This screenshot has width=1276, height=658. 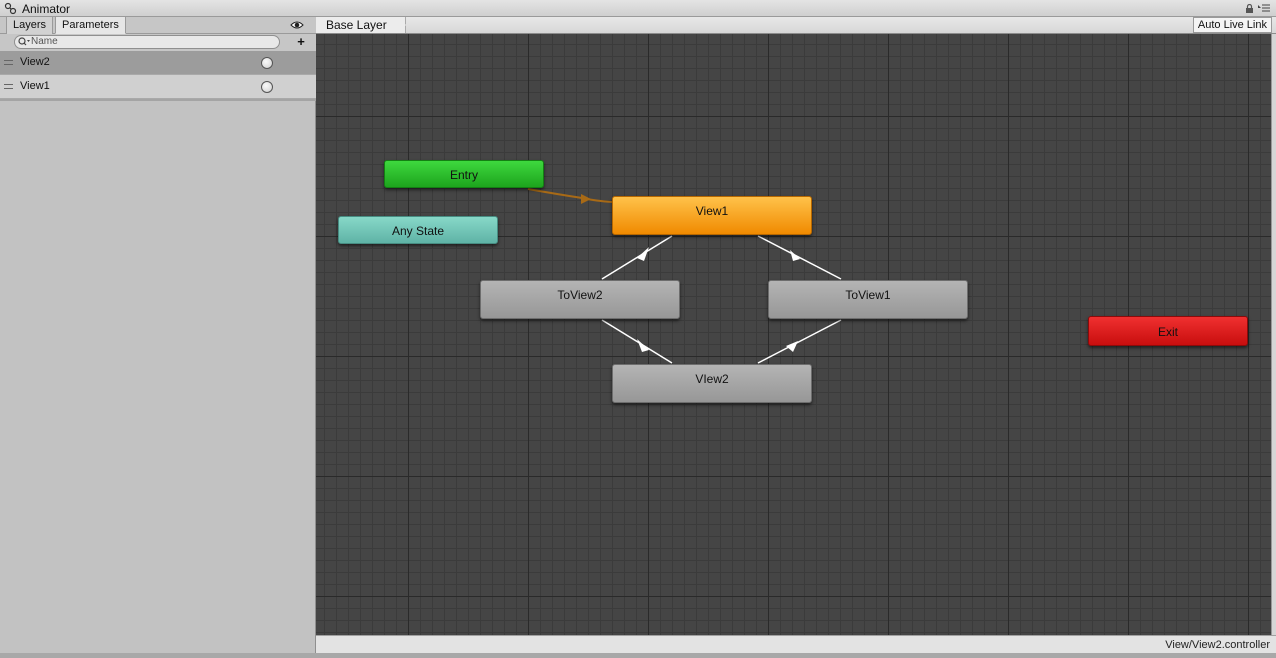 I want to click on parameter-row-view1: View1, so click(x=158, y=87).